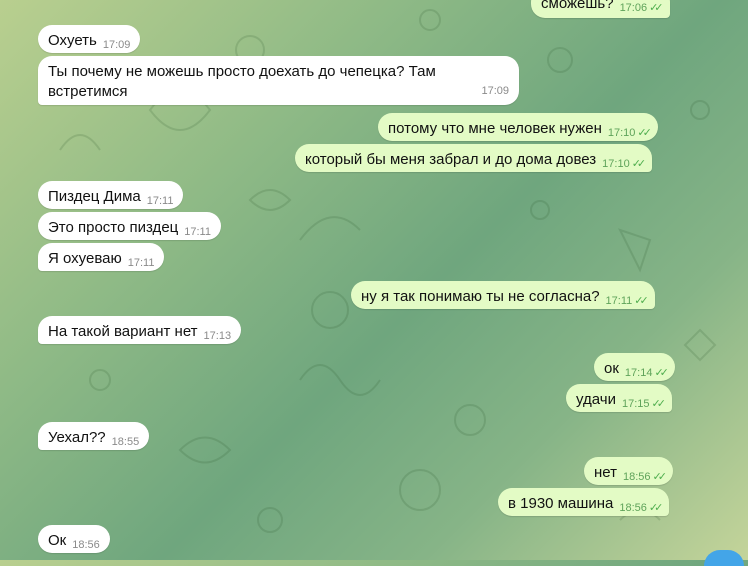  I want to click on message-outgoing: сможешь? 17:06 ✓✓, so click(600, 9).